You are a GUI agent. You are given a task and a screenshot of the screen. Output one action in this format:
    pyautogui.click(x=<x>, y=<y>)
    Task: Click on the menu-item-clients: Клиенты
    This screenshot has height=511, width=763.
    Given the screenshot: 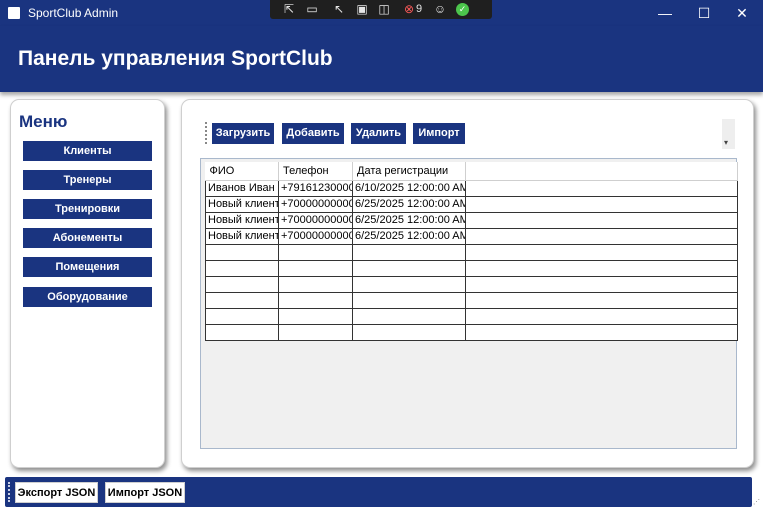 What is the action you would take?
    pyautogui.click(x=87, y=151)
    